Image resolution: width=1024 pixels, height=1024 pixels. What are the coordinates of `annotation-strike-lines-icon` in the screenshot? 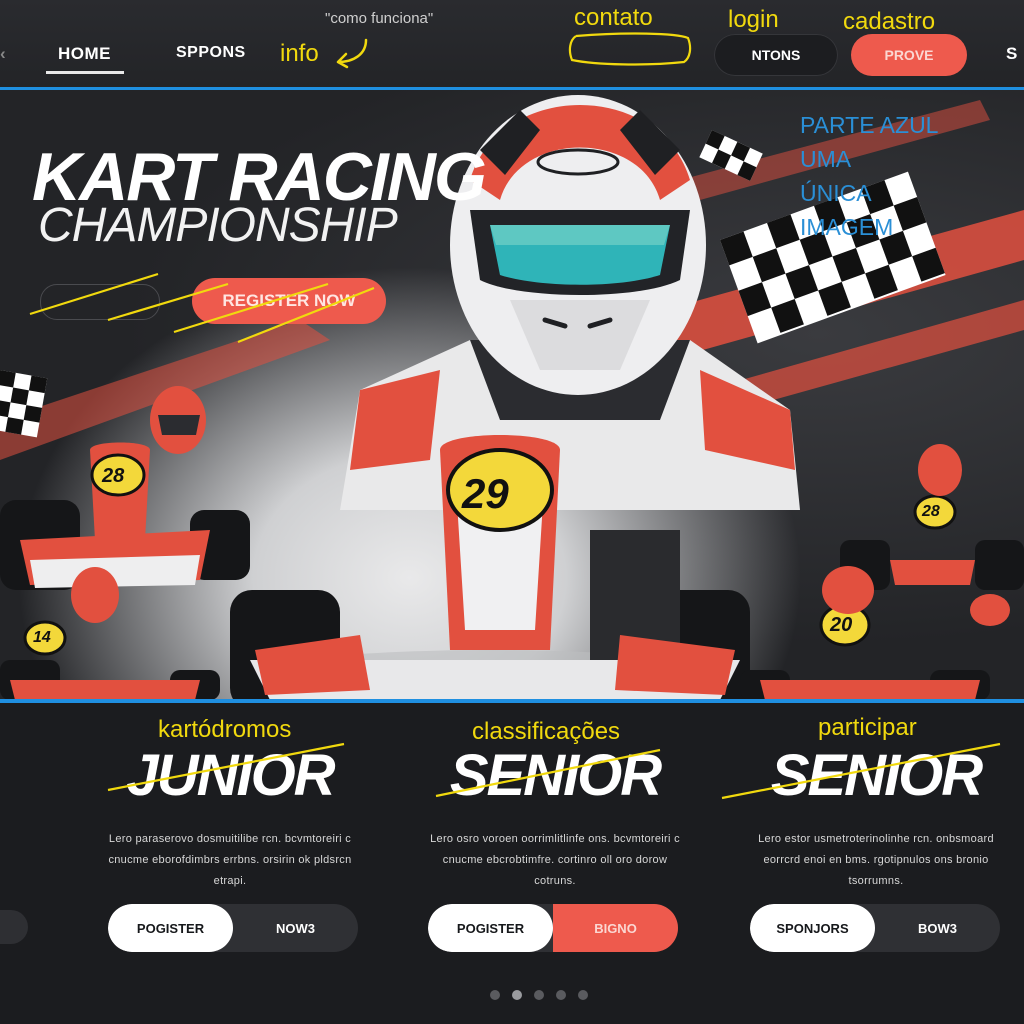 It's located at (202, 308).